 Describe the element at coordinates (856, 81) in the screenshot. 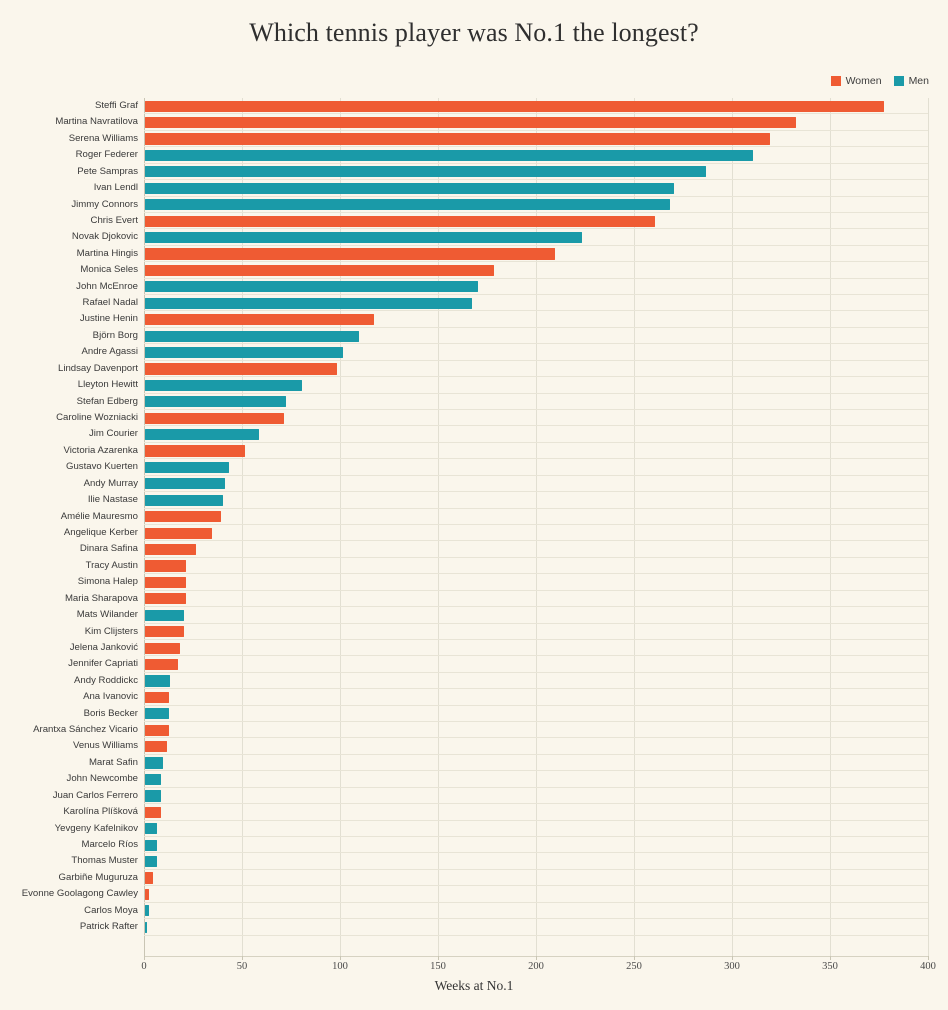

I see `legend-item-women: Women` at that location.